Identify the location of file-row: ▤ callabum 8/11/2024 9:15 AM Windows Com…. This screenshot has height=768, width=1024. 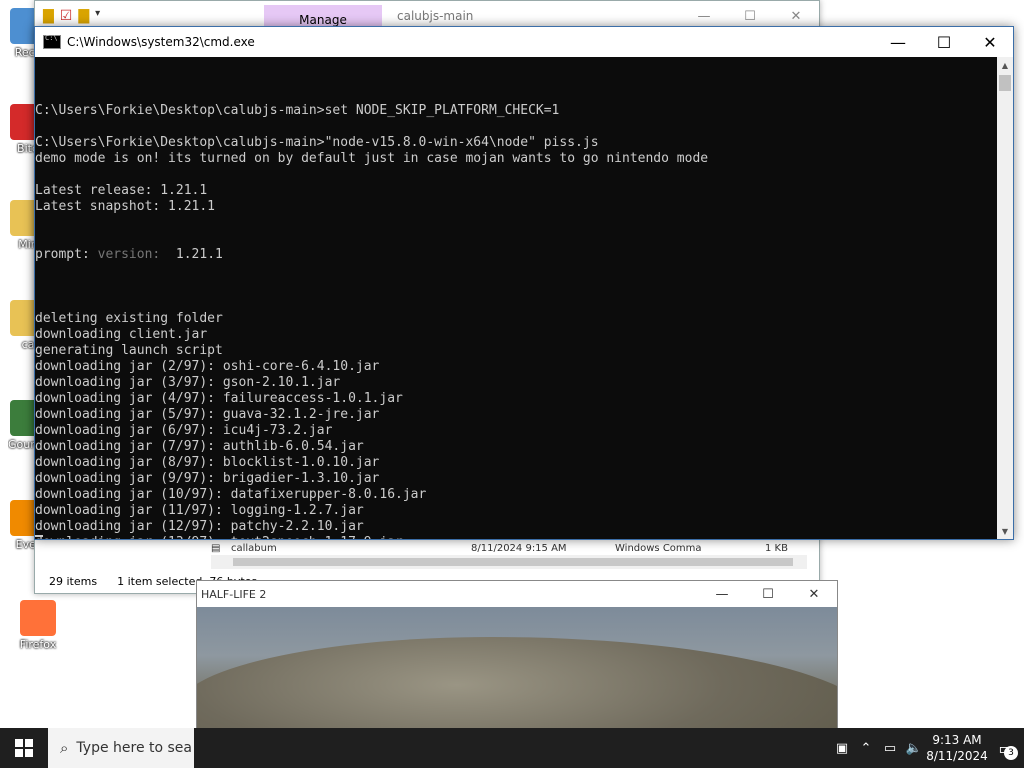
(509, 548).